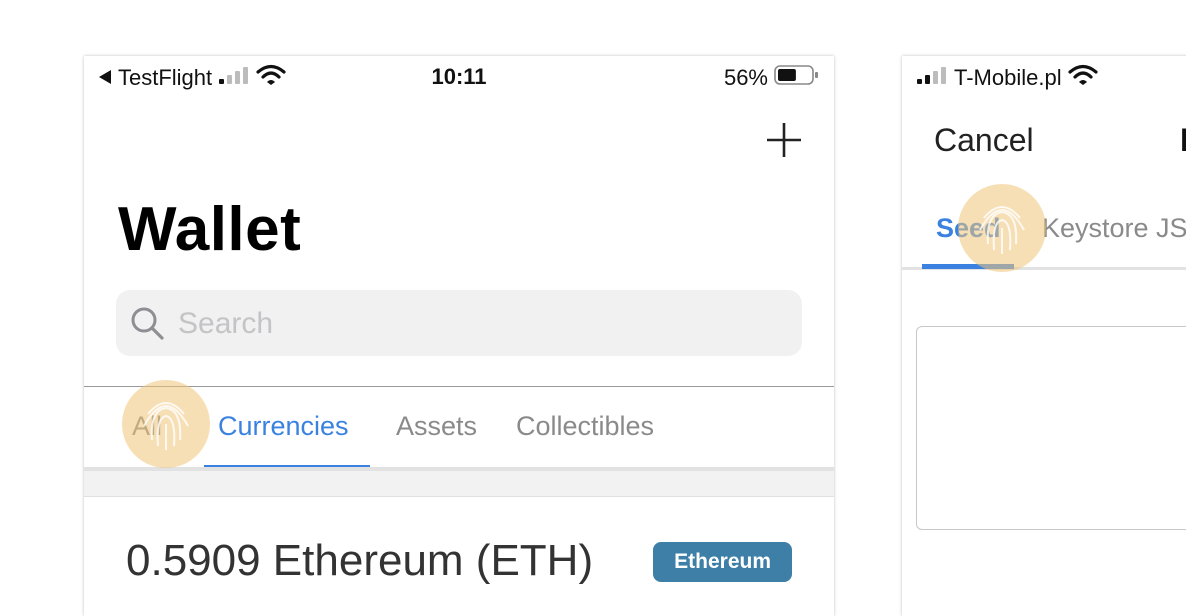 This screenshot has height=616, width=1186. What do you see at coordinates (283, 426) in the screenshot?
I see `tab-currencies: Currencies` at bounding box center [283, 426].